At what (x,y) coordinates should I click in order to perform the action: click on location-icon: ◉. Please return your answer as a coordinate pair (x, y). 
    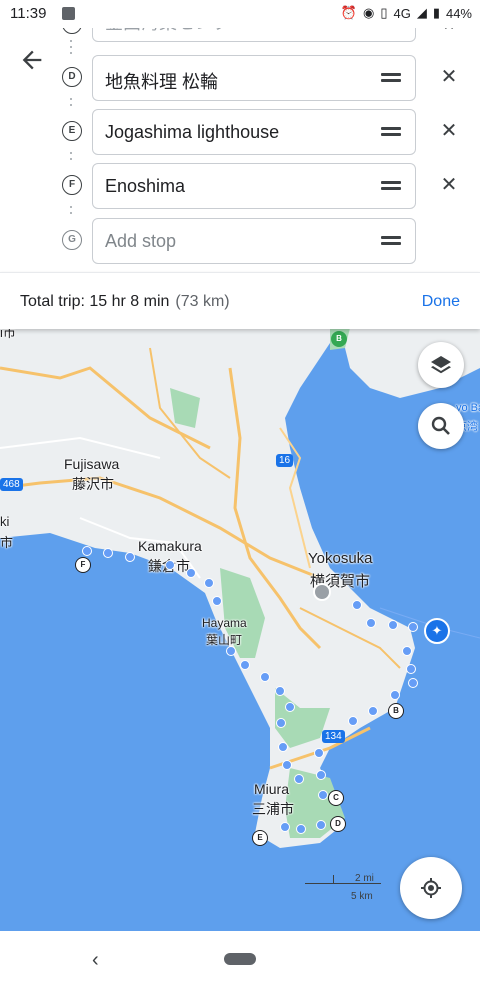
    Looking at the image, I should click on (368, 12).